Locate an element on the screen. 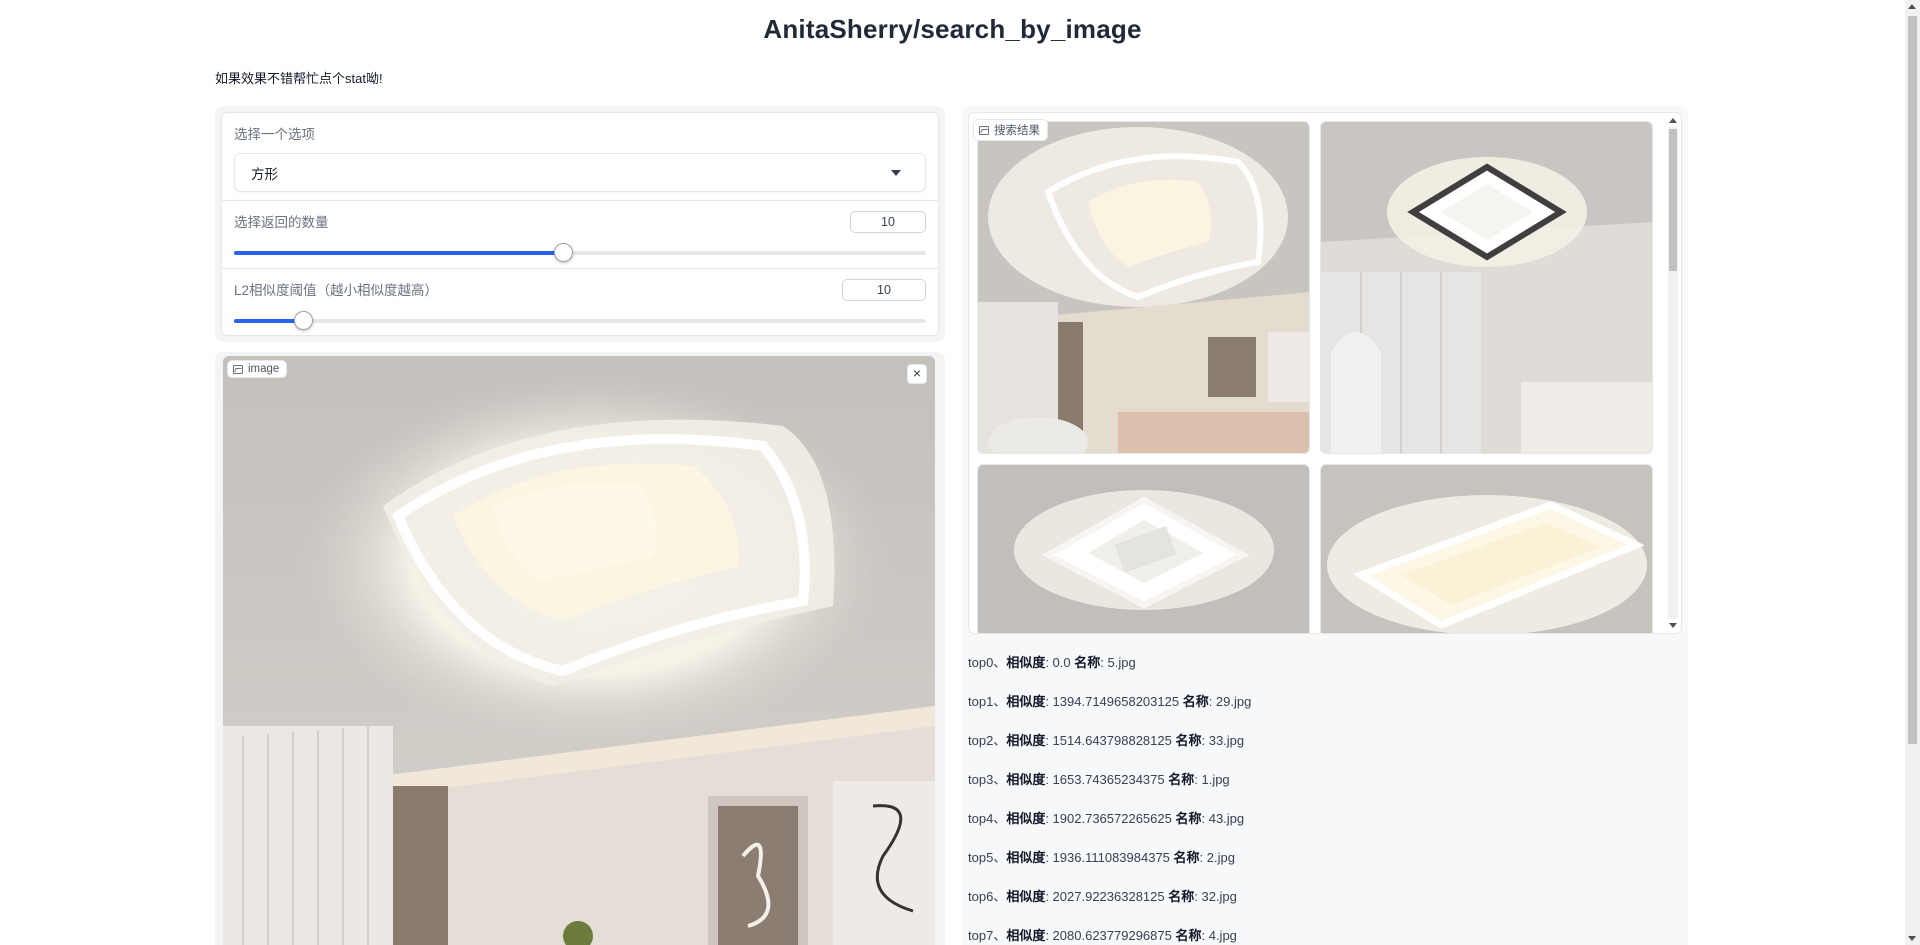 The width and height of the screenshot is (1920, 945). dropdown-value: 方形 is located at coordinates (264, 174).